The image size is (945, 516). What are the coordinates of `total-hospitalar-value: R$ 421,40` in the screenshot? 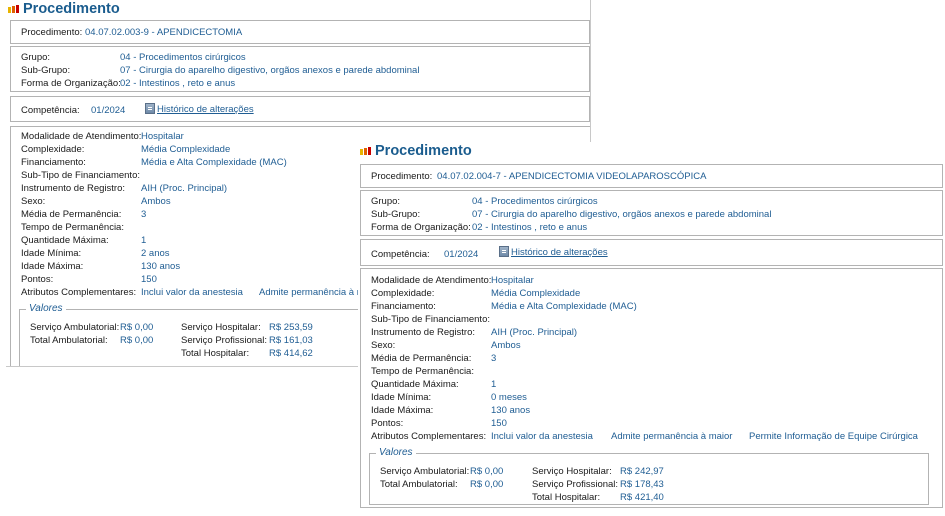 It's located at (642, 497).